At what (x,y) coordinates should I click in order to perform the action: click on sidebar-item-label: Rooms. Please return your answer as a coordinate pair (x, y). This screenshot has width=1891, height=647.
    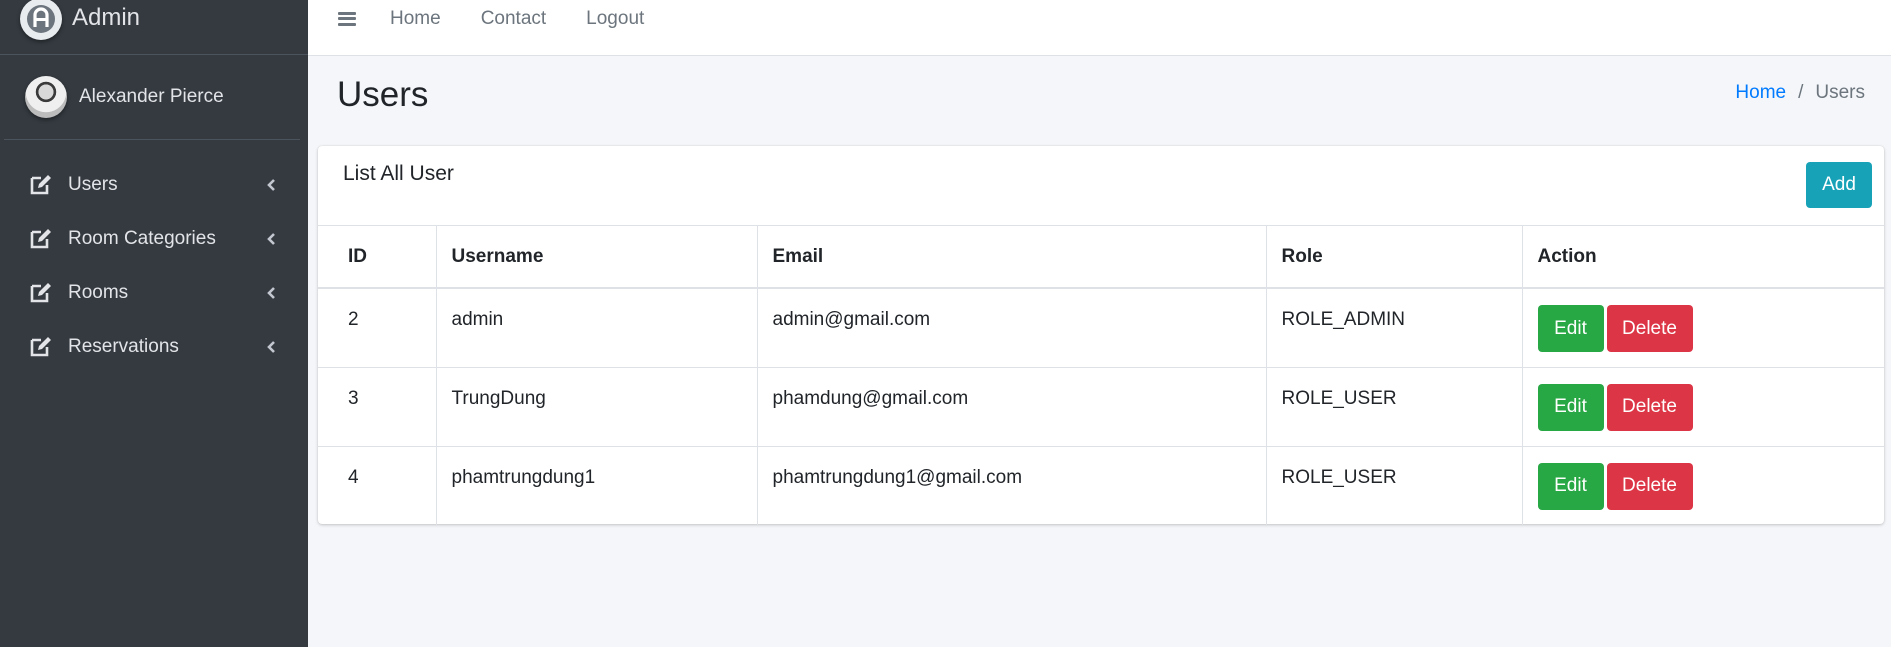
    Looking at the image, I should click on (98, 292).